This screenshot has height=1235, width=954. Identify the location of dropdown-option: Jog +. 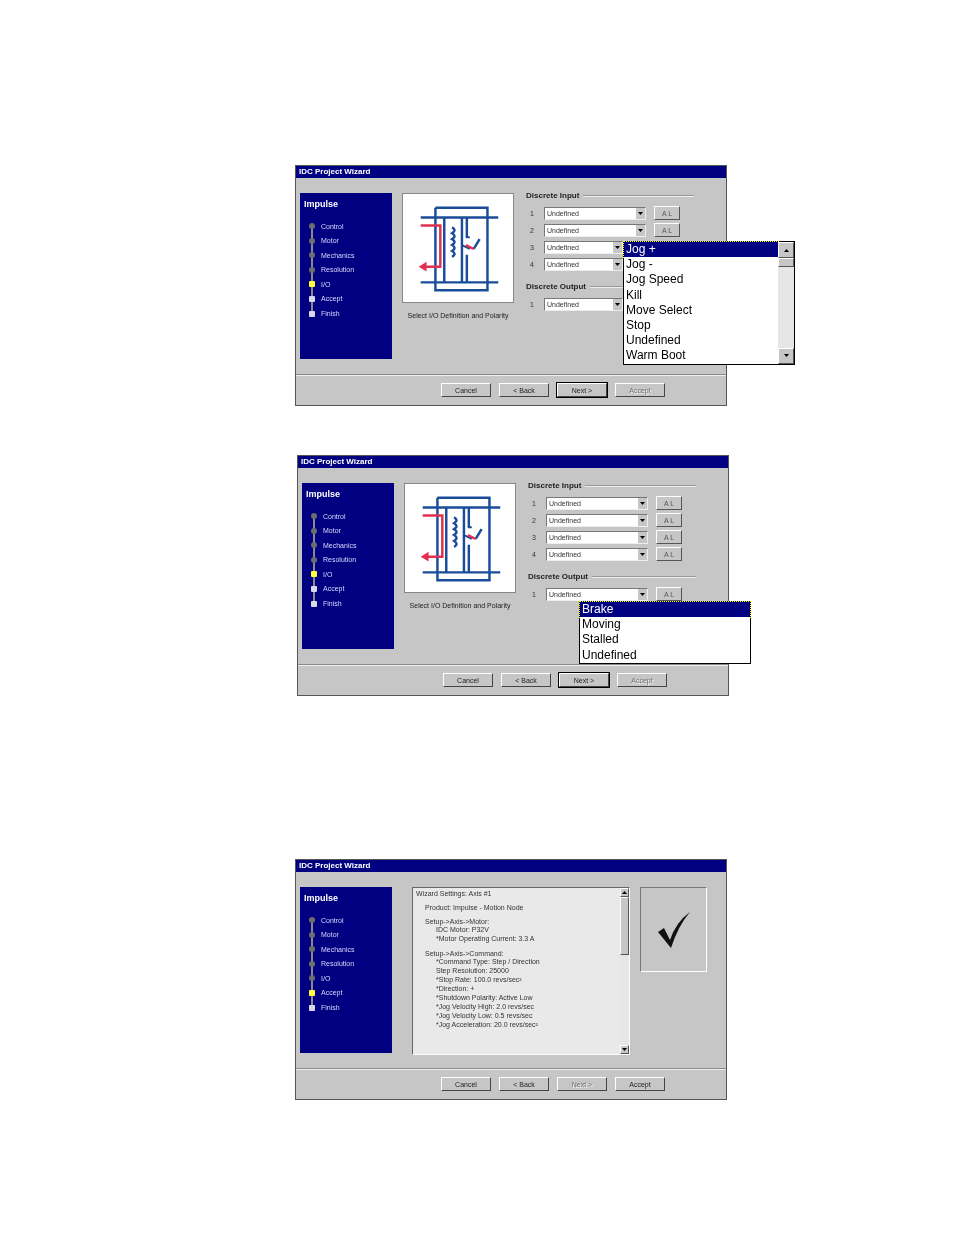
(701, 250).